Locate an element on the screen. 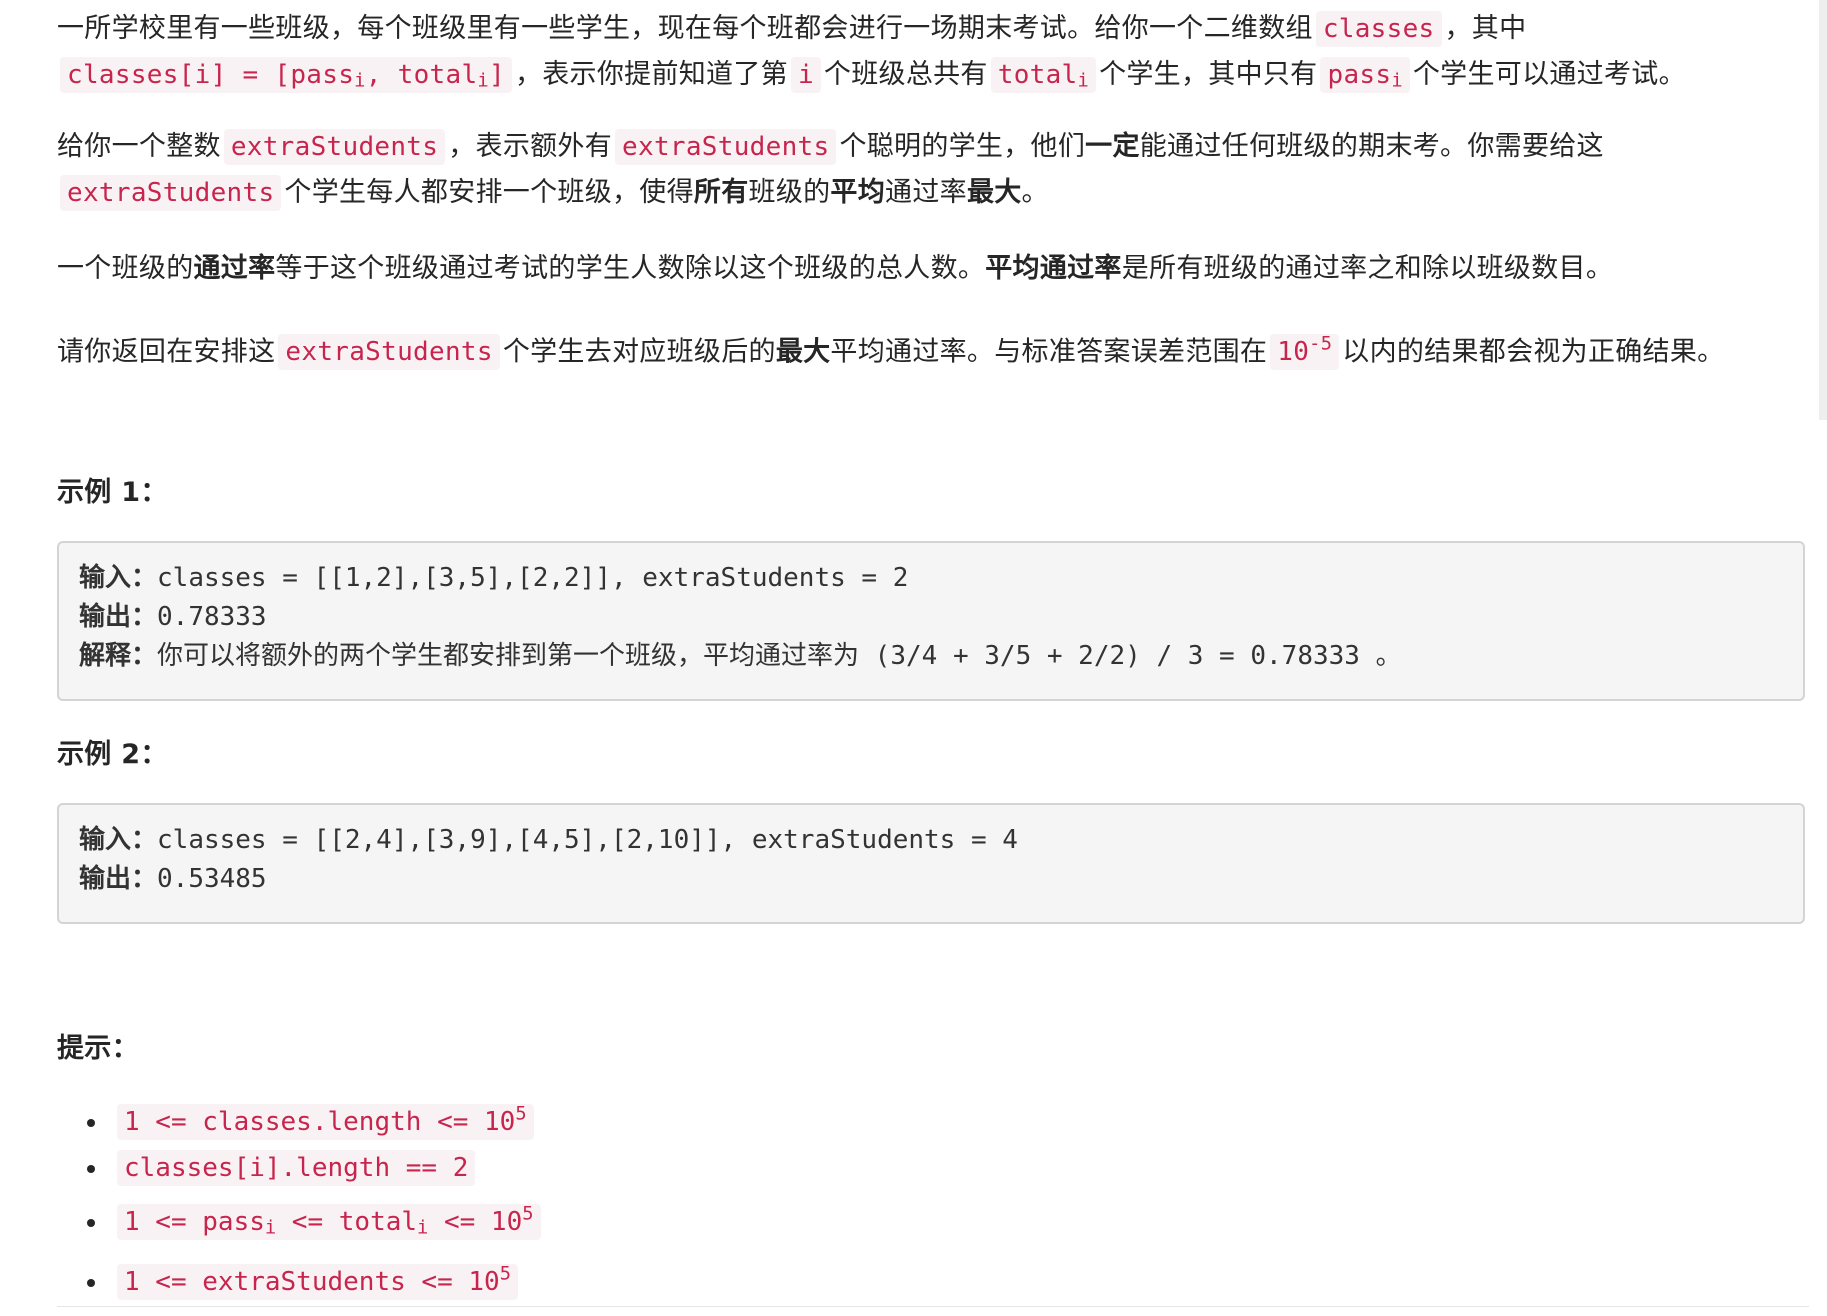 This screenshot has height=1316, width=1827. bold-text: 一定 is located at coordinates (1112, 146).